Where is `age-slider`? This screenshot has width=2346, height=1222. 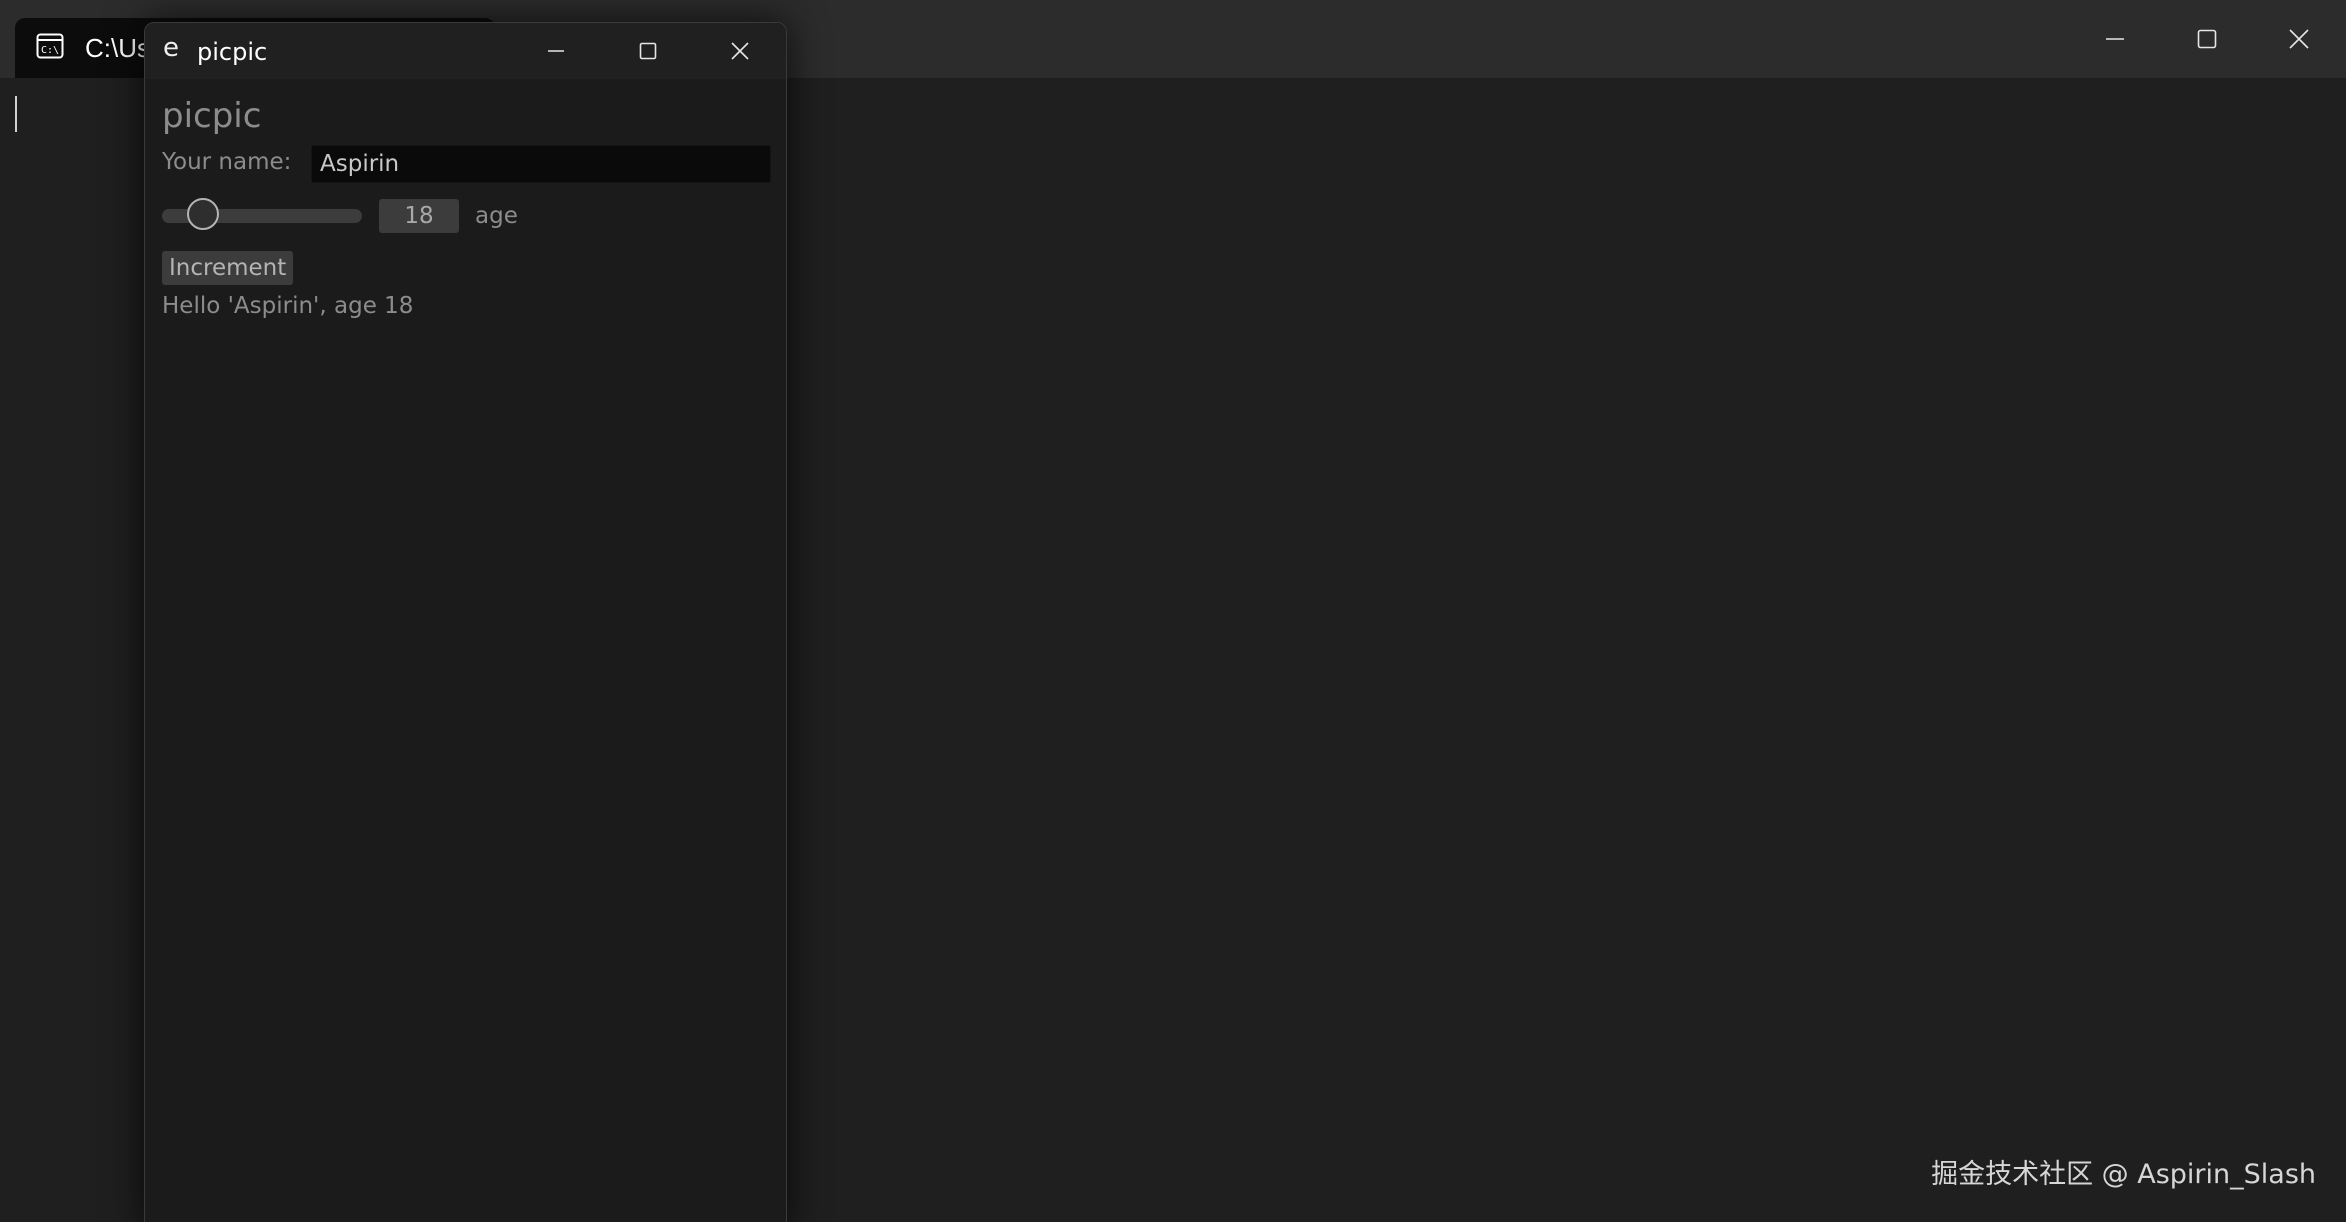 age-slider is located at coordinates (262, 215).